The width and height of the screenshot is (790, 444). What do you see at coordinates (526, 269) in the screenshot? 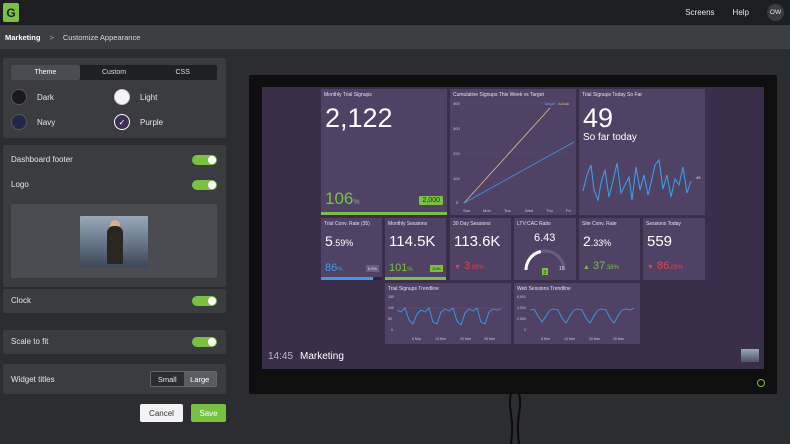
I see `gauge-min: 0` at bounding box center [526, 269].